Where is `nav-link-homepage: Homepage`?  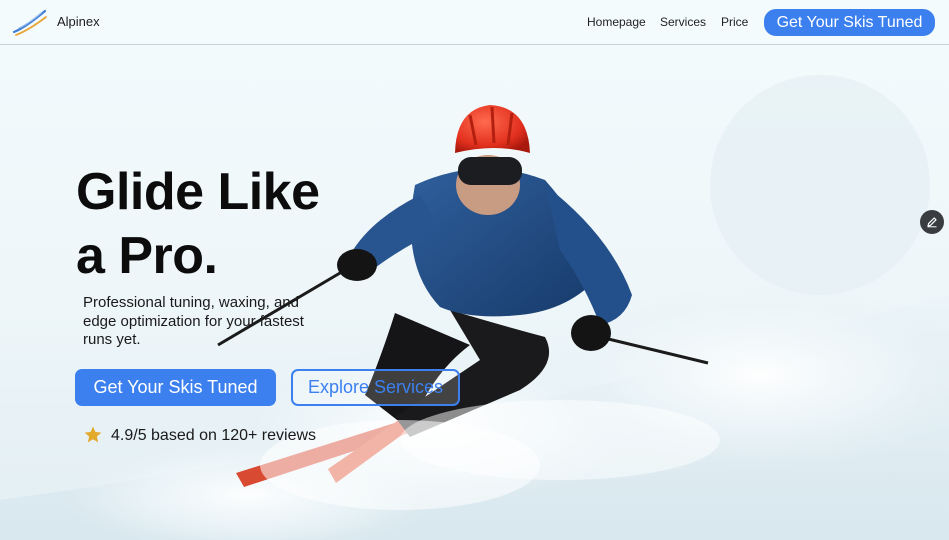 nav-link-homepage: Homepage is located at coordinates (616, 22).